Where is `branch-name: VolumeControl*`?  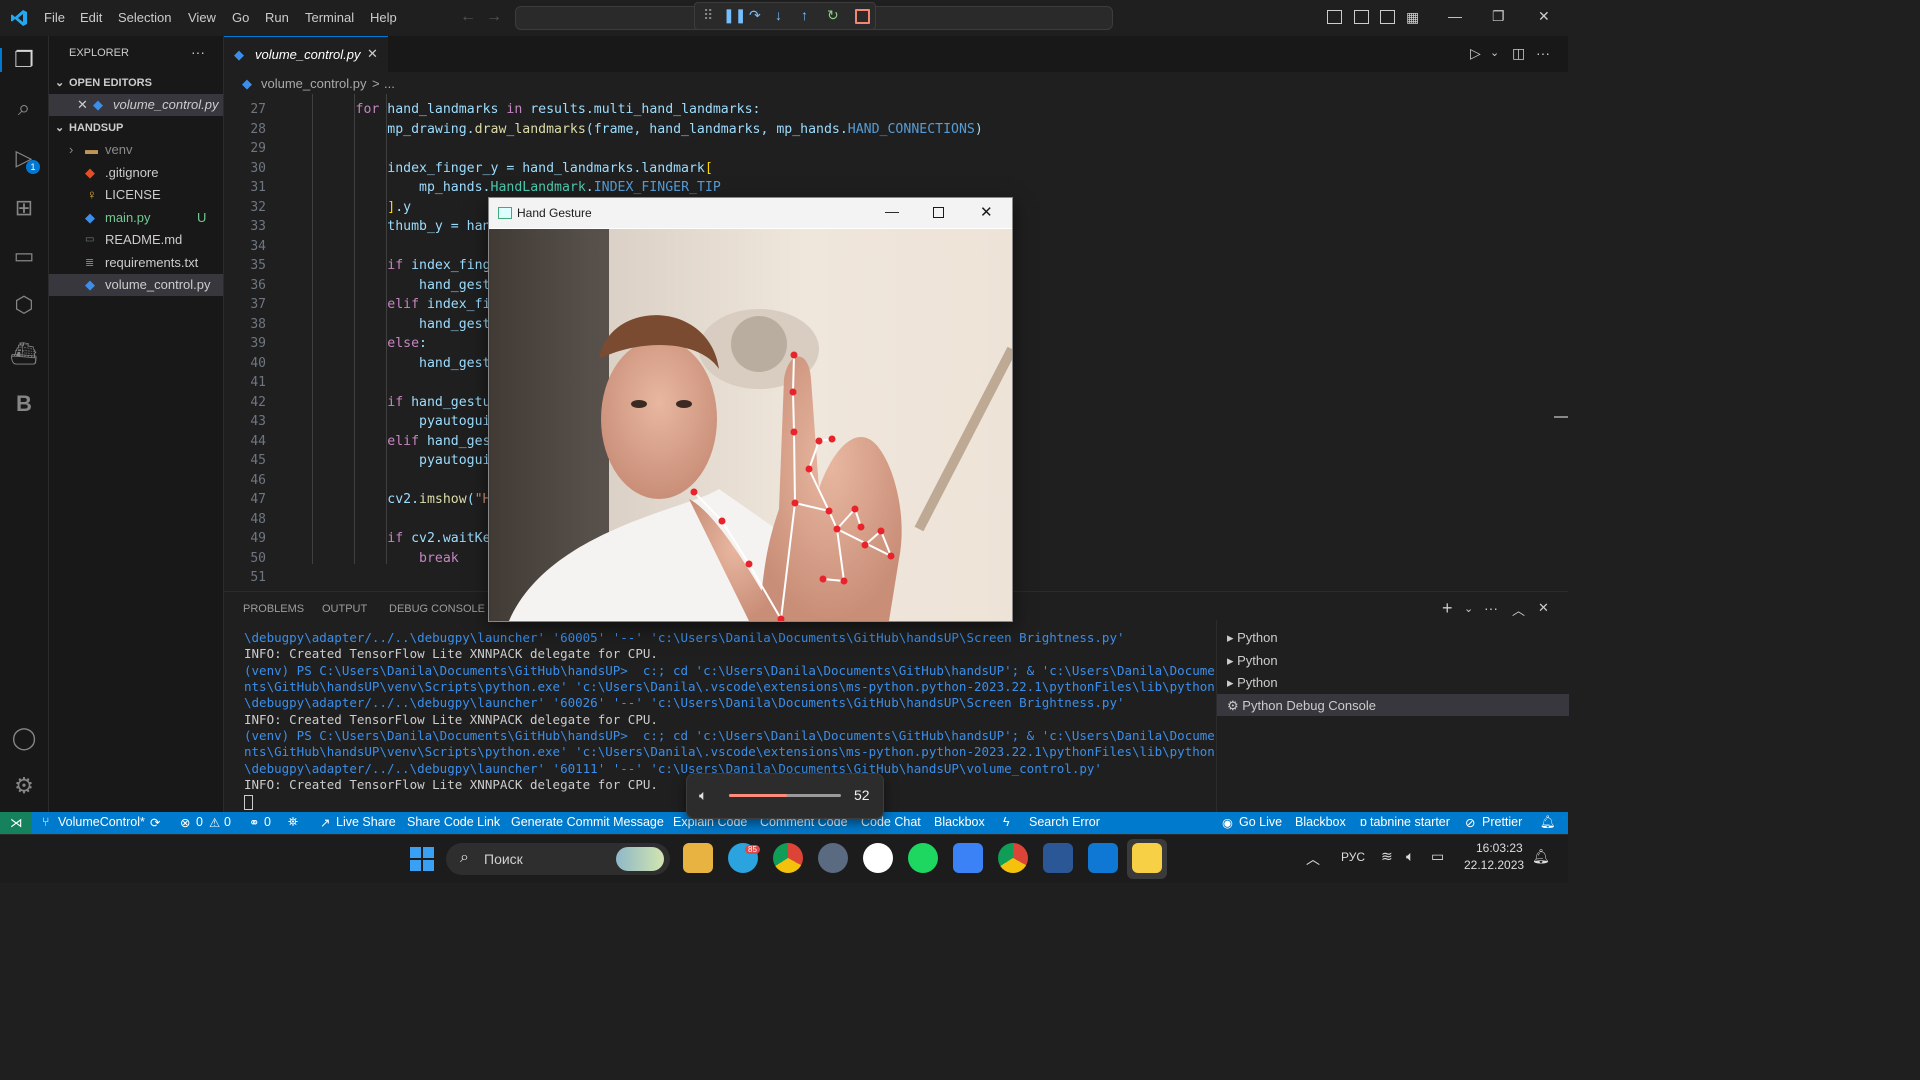 branch-name: VolumeControl* is located at coordinates (101, 822).